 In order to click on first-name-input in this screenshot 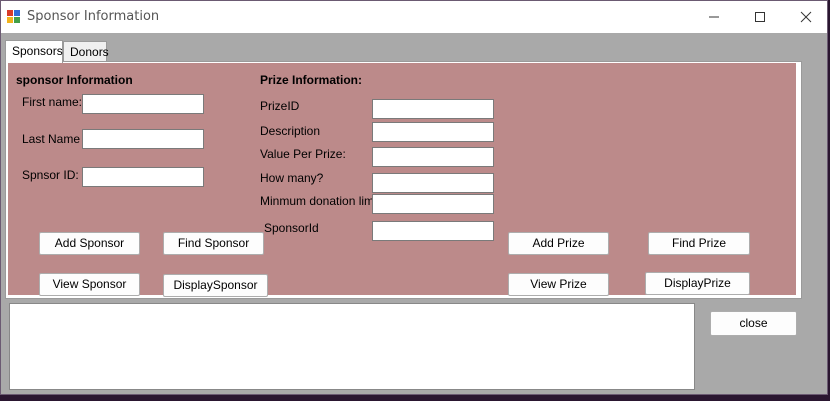, I will do `click(143, 104)`.